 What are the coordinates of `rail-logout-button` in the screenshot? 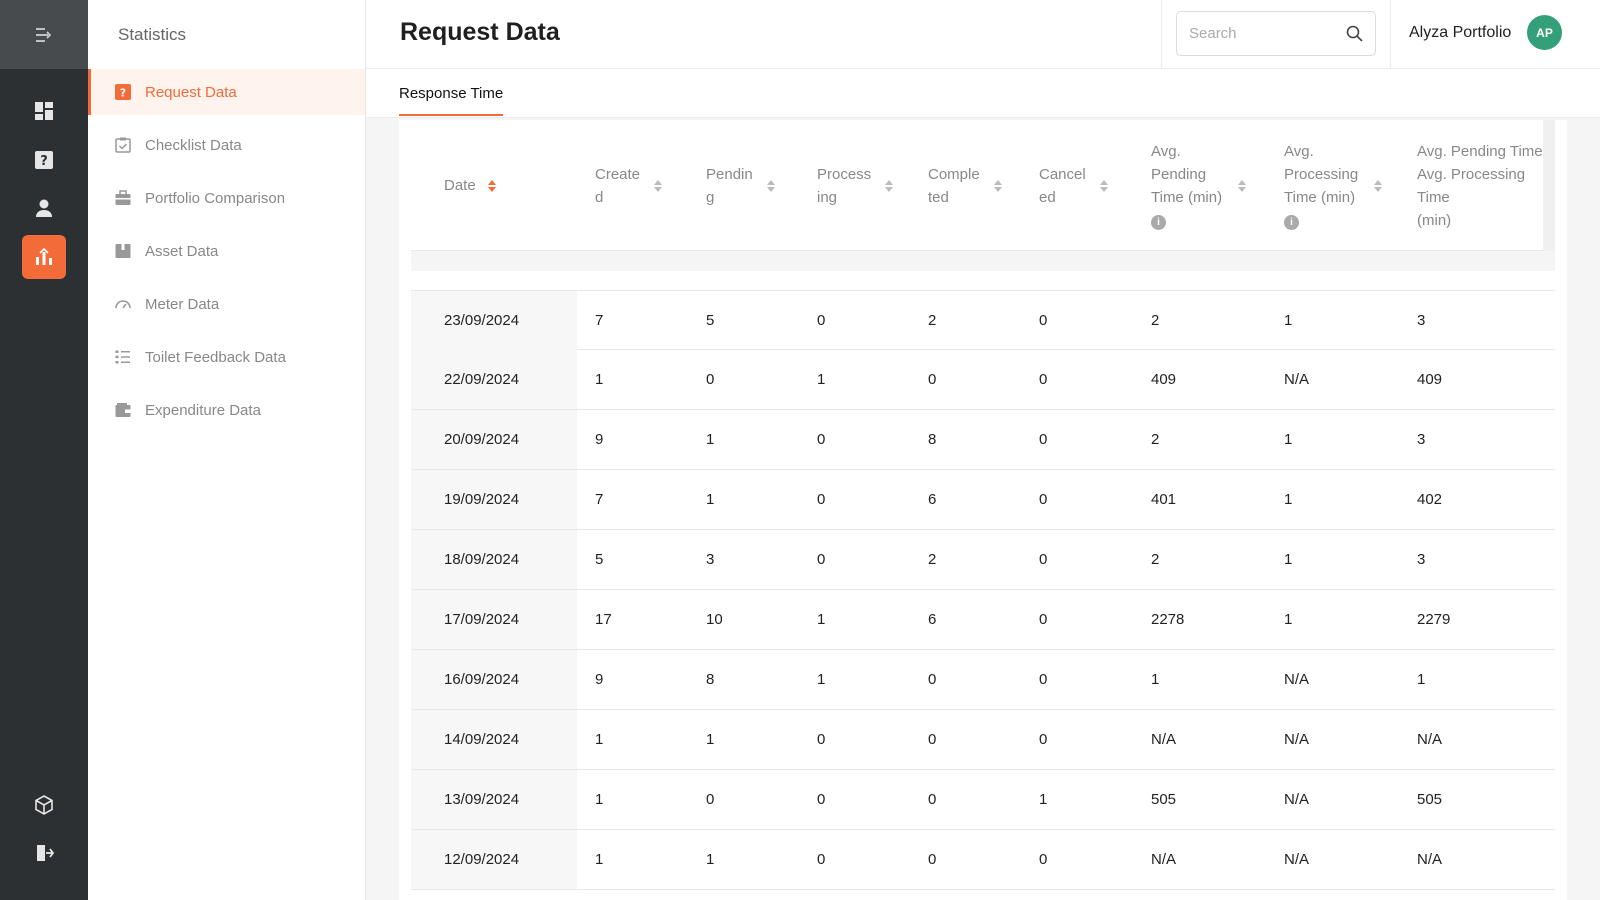 It's located at (44, 853).